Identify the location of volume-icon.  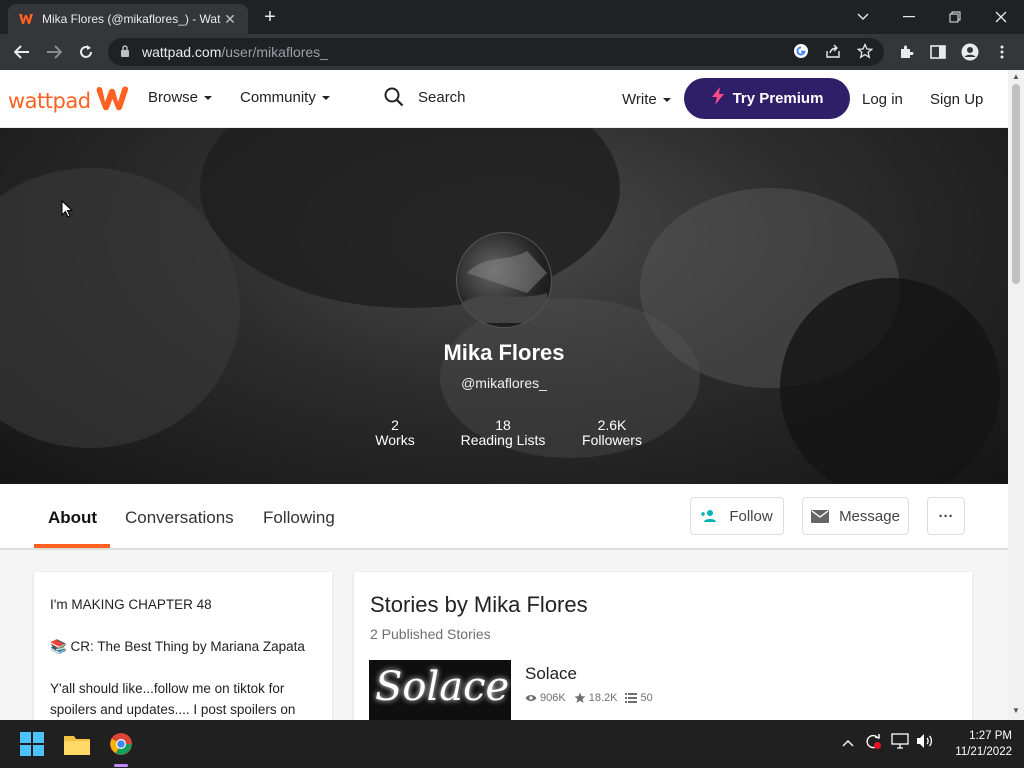
(925, 742).